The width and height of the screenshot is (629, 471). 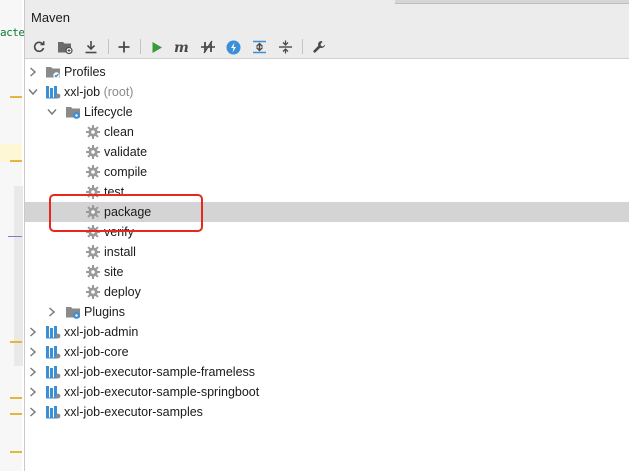 I want to click on tree-item-label: xxl-job-admin, so click(x=101, y=332).